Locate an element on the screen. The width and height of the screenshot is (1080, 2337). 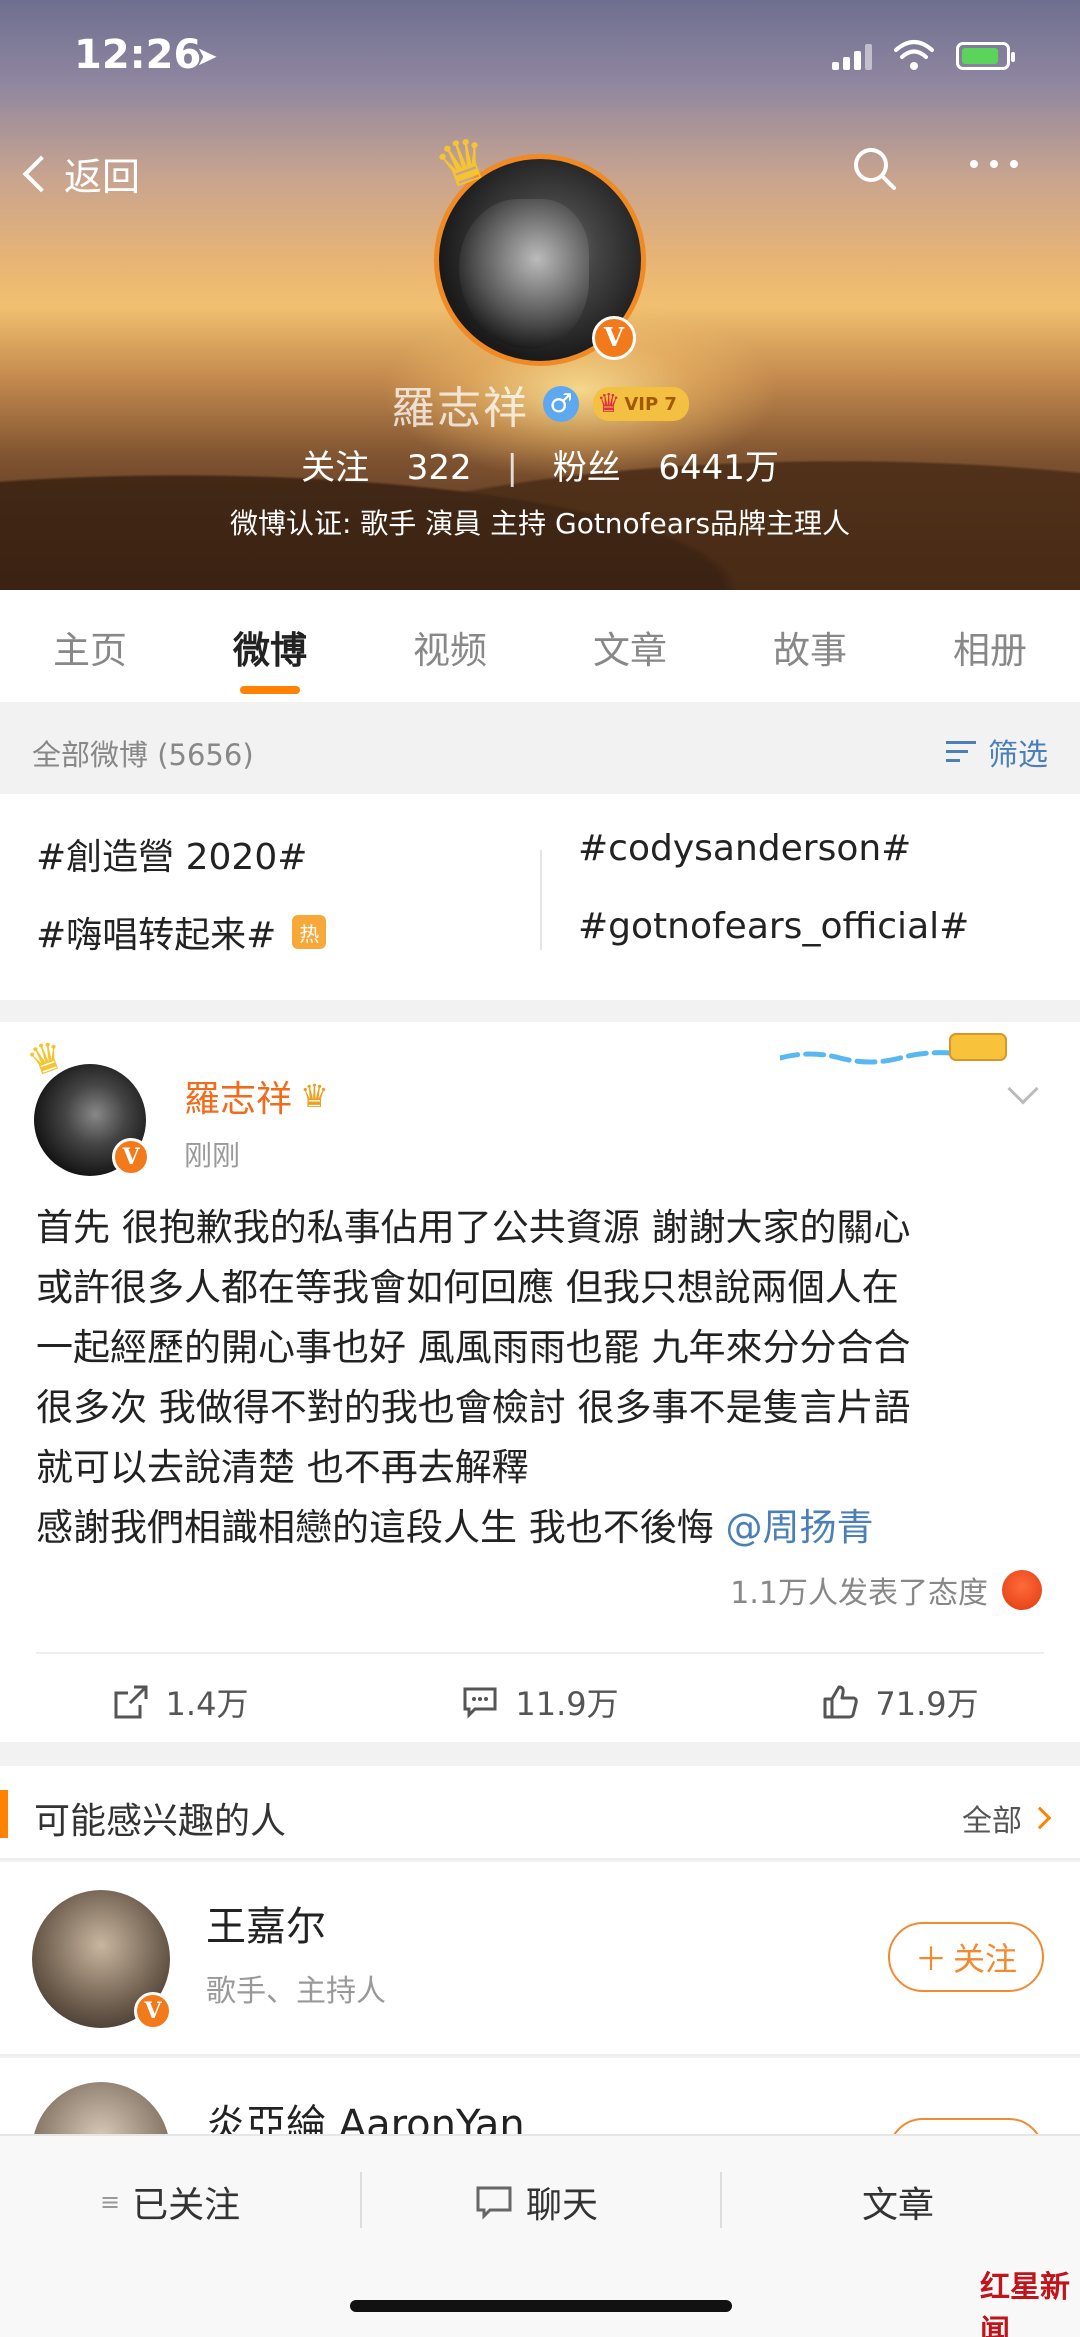
like-button: 71.9万 is located at coordinates (900, 1702).